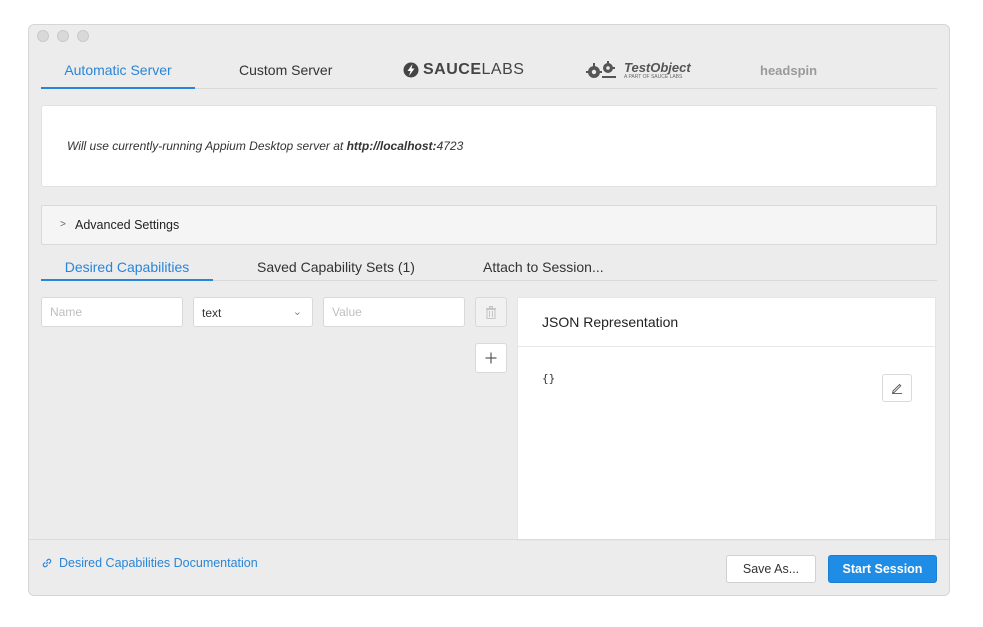  I want to click on chevron-right-icon: >, so click(63, 224).